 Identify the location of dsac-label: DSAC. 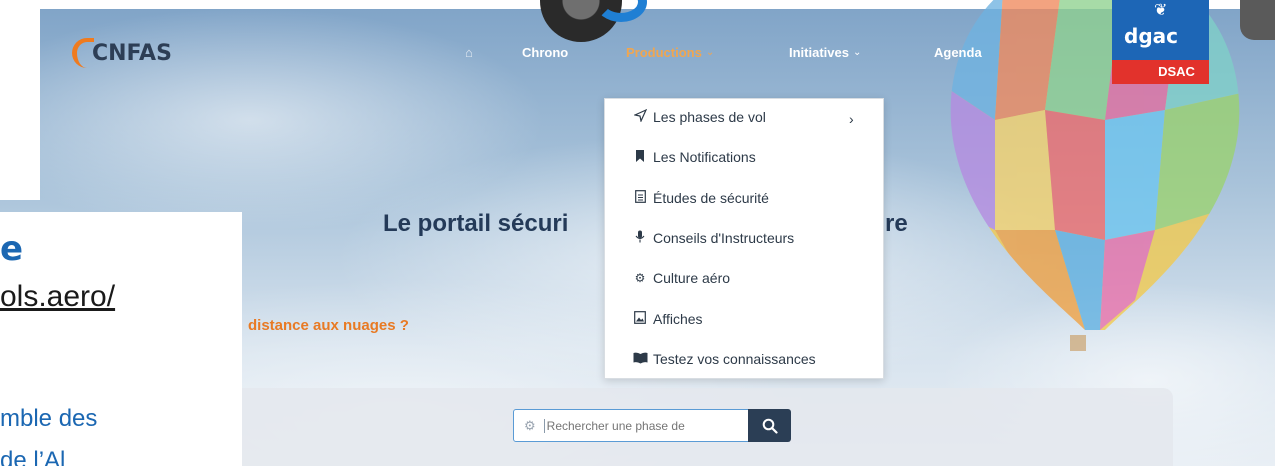
(1160, 72).